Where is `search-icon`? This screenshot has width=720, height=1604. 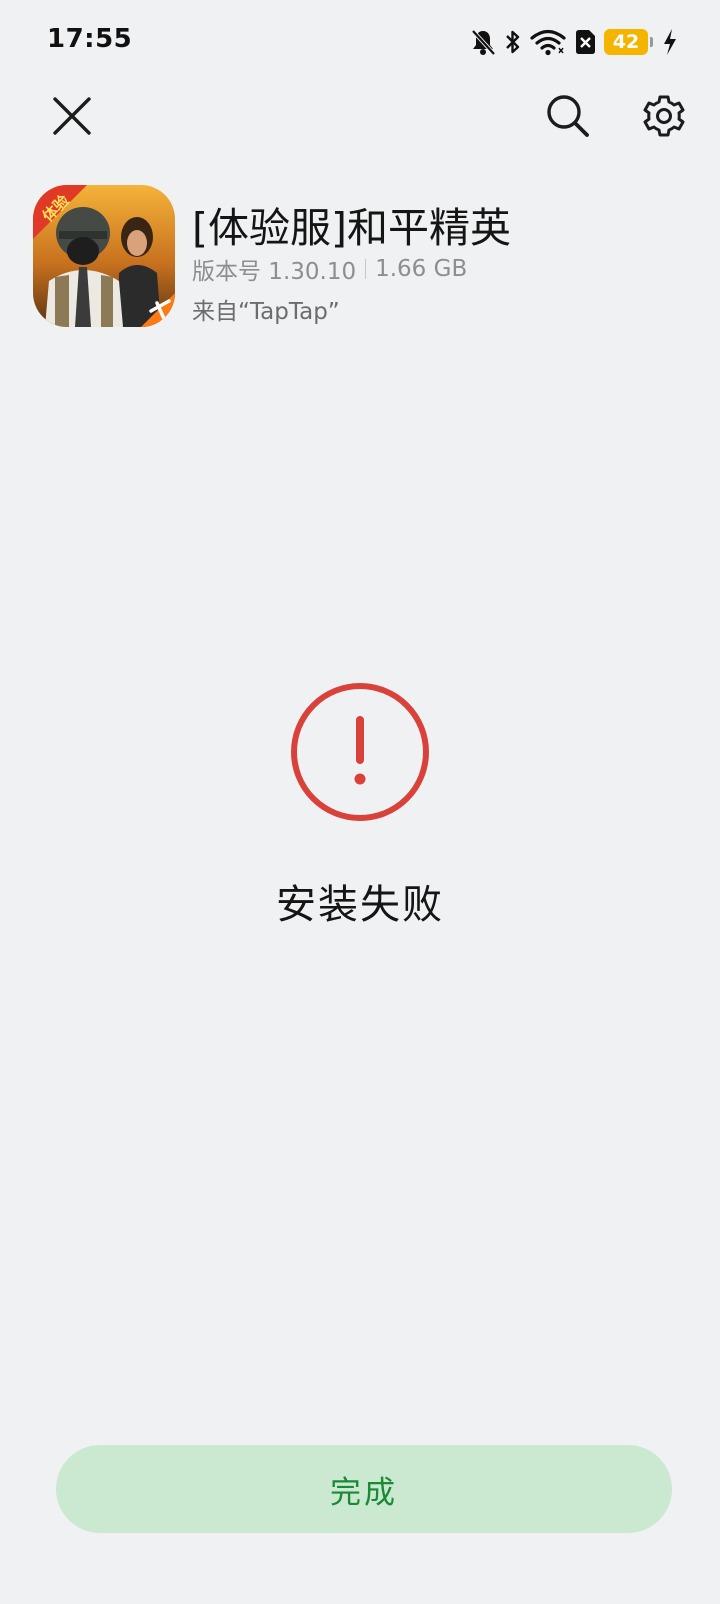 search-icon is located at coordinates (568, 116).